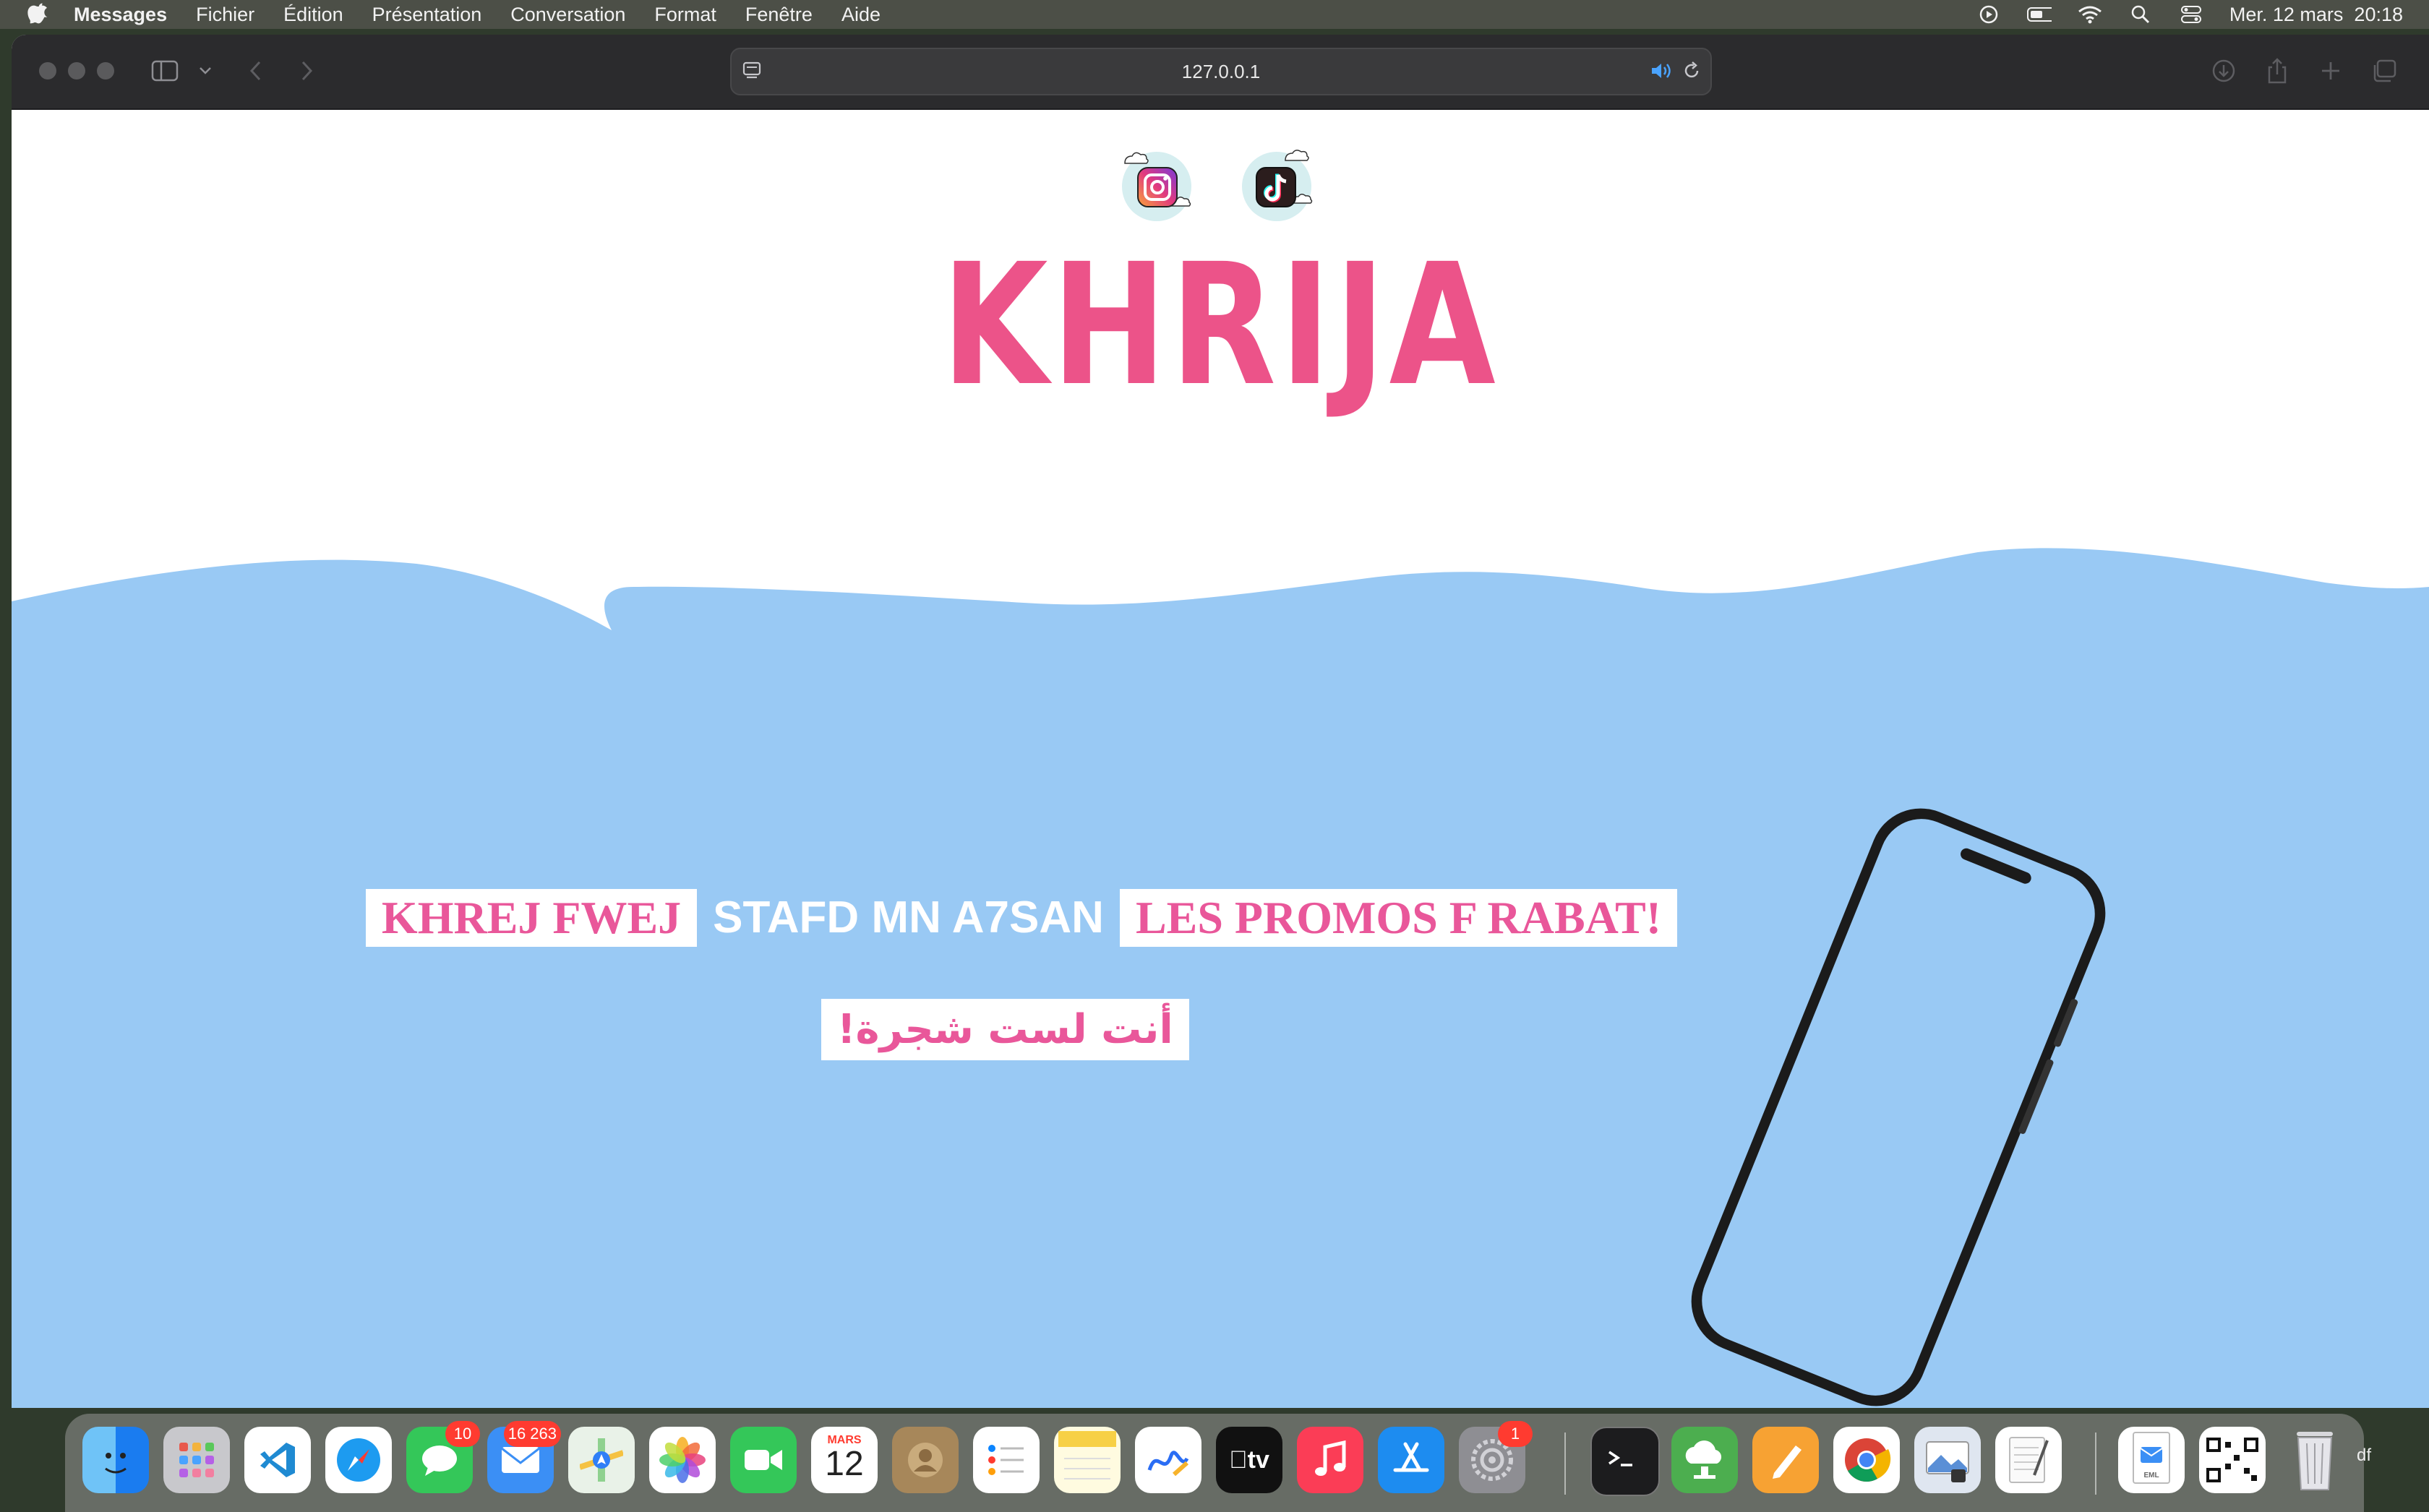 Image resolution: width=2429 pixels, height=1512 pixels. Describe the element at coordinates (1785, 1460) in the screenshot. I see `pages-icon` at that location.